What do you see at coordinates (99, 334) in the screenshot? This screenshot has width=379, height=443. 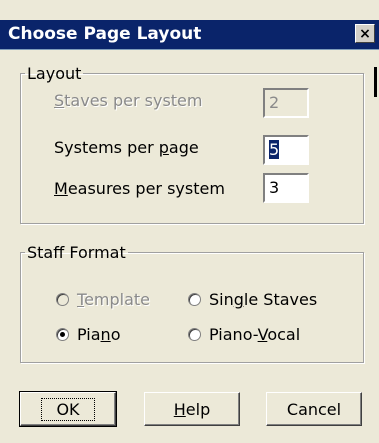 I see `piano-label: Piano` at bounding box center [99, 334].